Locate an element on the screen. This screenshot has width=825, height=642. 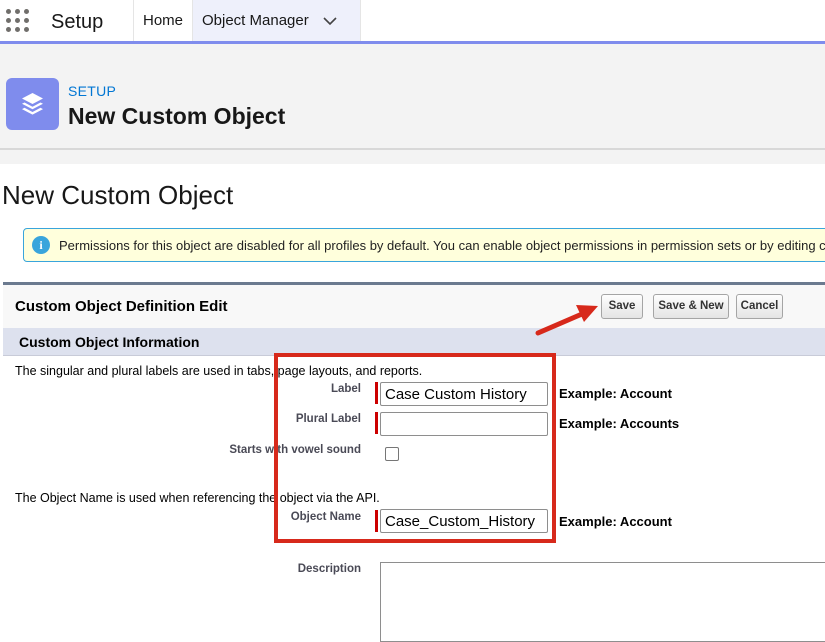
breadcrumb: SETUP is located at coordinates (92, 91).